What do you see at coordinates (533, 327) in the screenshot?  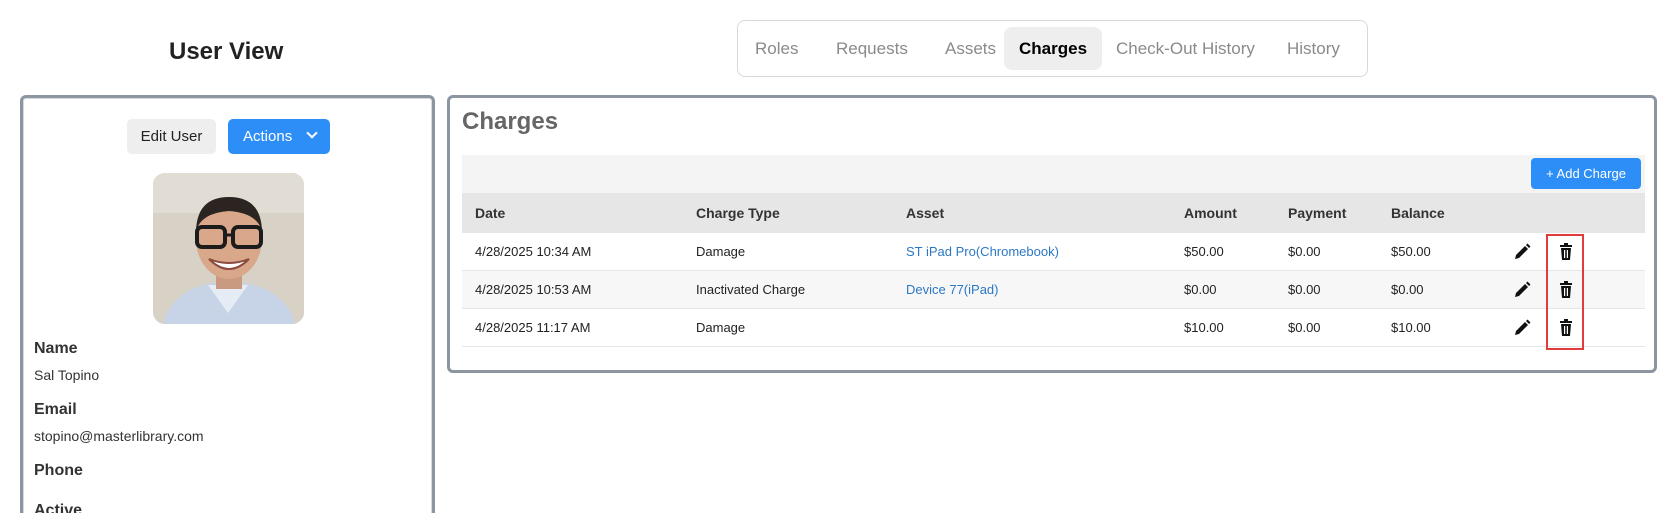 I see `charge-date: 4/28/2025 11:17 AM` at bounding box center [533, 327].